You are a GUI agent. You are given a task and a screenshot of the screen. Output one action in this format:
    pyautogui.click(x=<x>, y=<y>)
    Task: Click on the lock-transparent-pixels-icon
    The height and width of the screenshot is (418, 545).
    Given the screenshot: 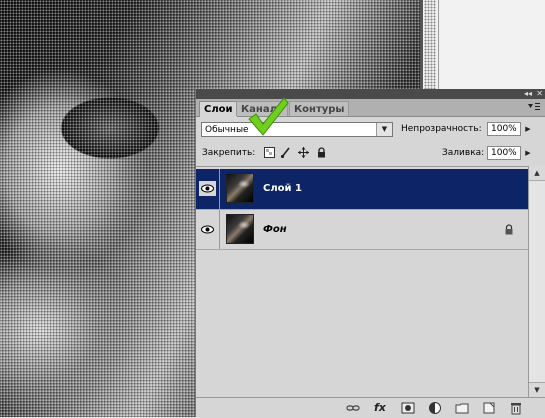 What is the action you would take?
    pyautogui.click(x=269, y=152)
    